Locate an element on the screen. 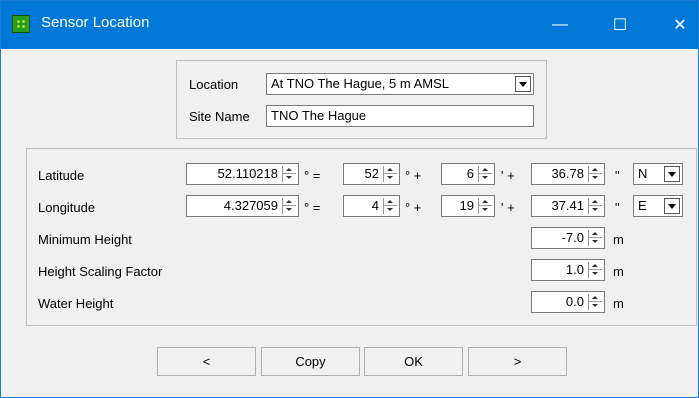 Image resolution: width=699 pixels, height=398 pixels. height-scaling-spinner: 1.0 is located at coordinates (568, 270).